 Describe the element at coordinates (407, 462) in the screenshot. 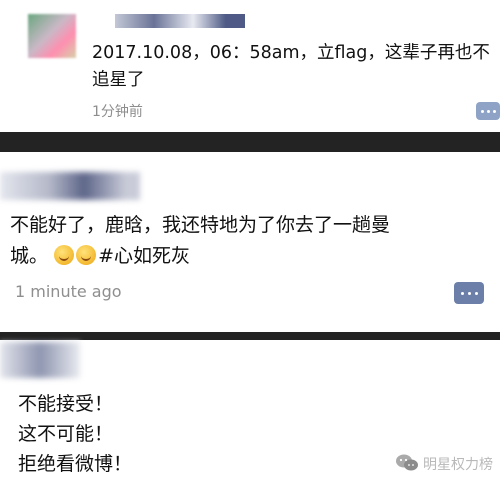

I see `wechat-icon` at that location.